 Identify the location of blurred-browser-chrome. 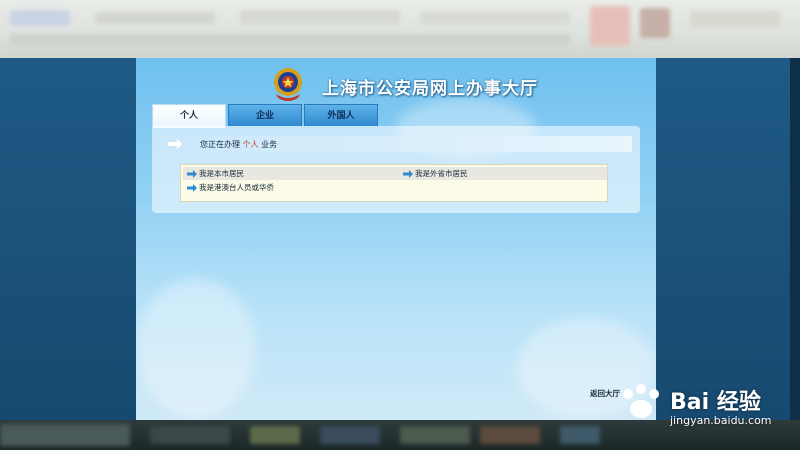
(400, 29).